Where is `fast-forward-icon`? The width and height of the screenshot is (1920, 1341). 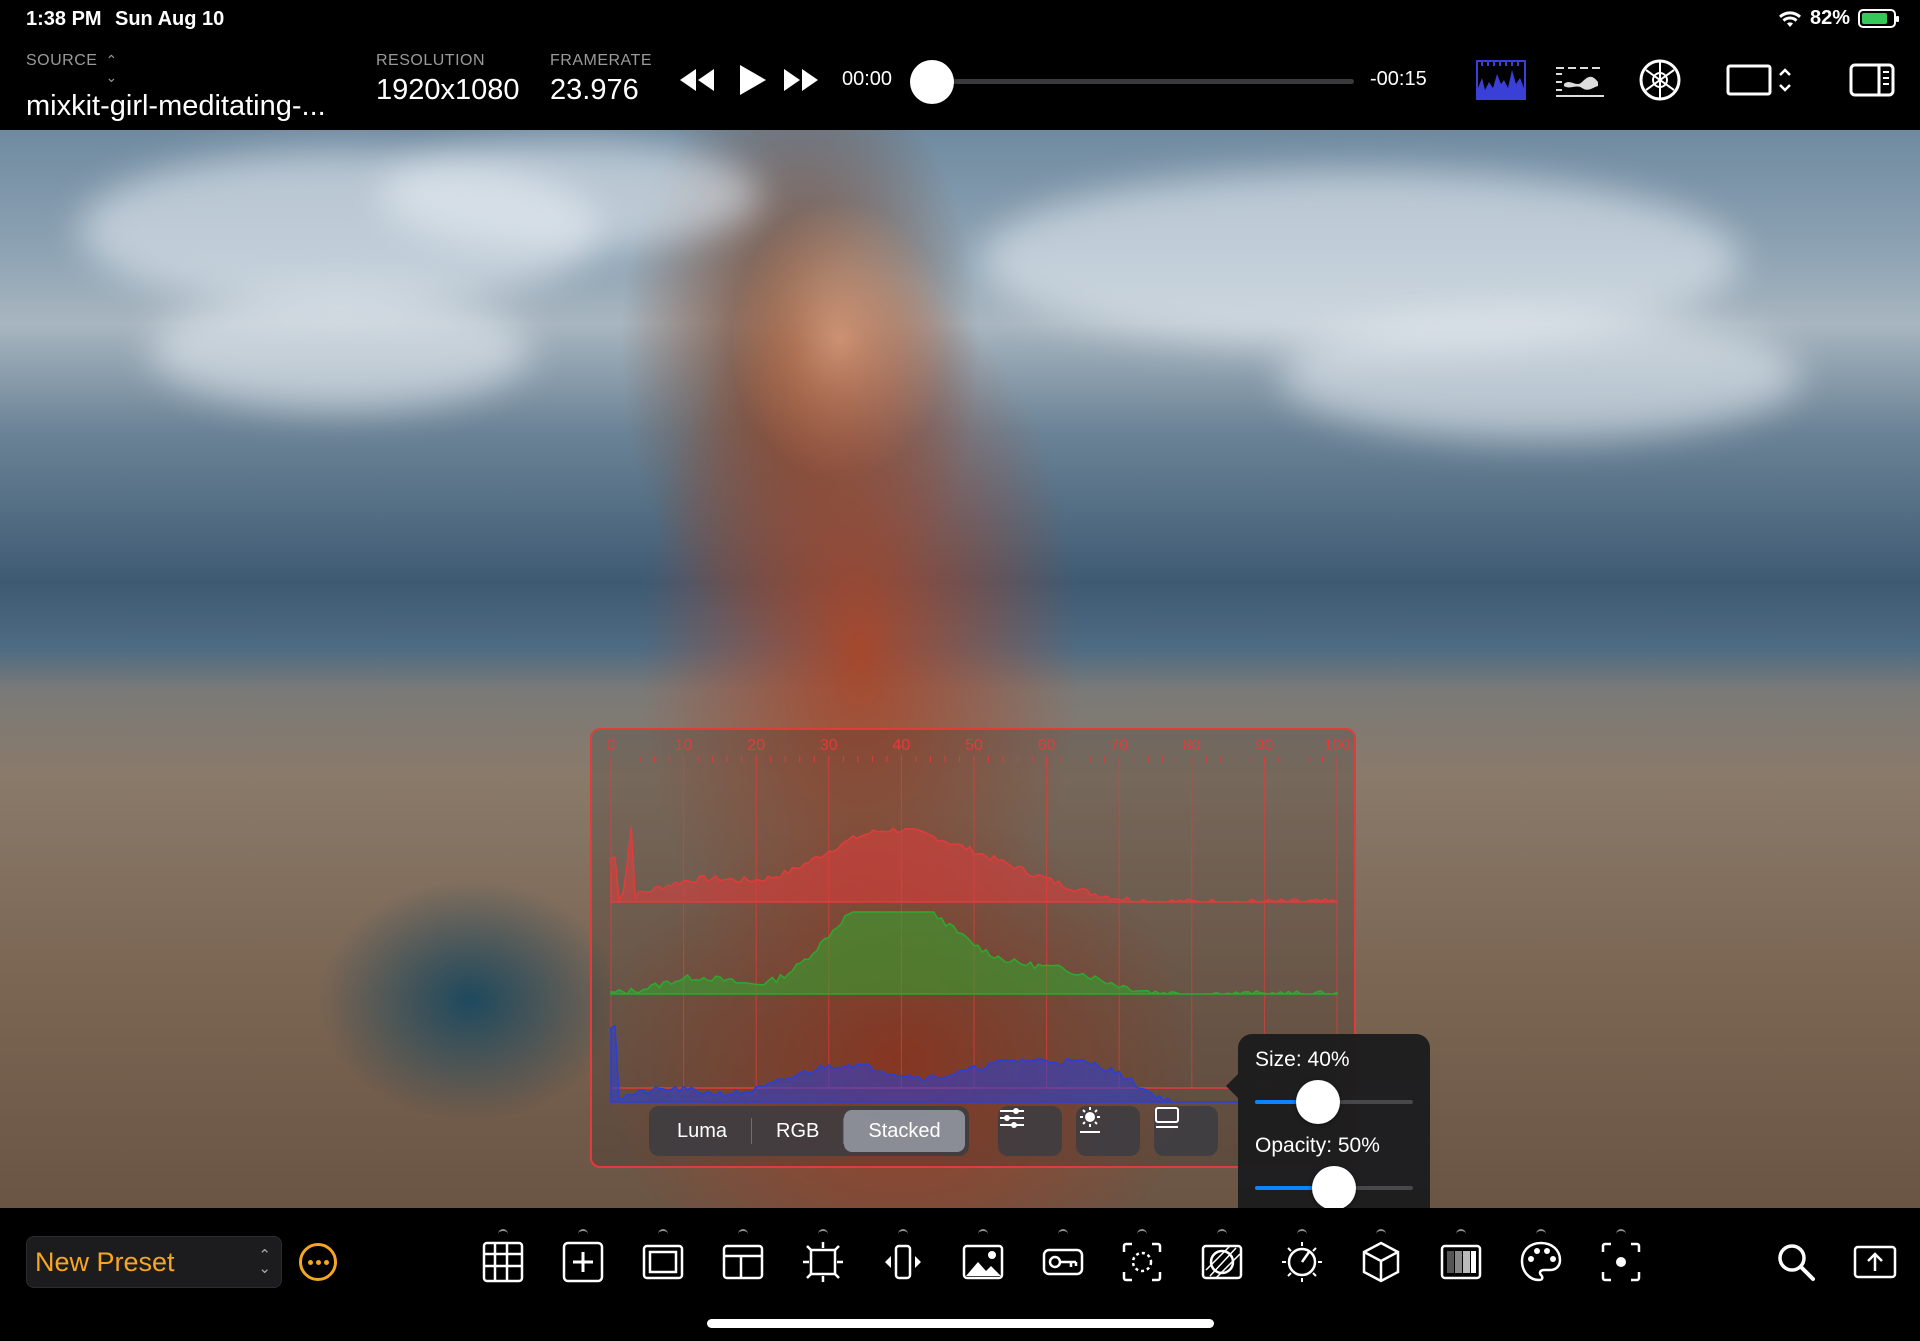 fast-forward-icon is located at coordinates (801, 80).